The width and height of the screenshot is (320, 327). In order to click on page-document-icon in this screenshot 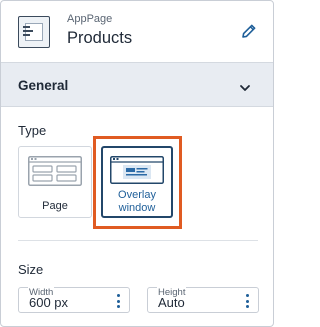, I will do `click(34, 32)`.